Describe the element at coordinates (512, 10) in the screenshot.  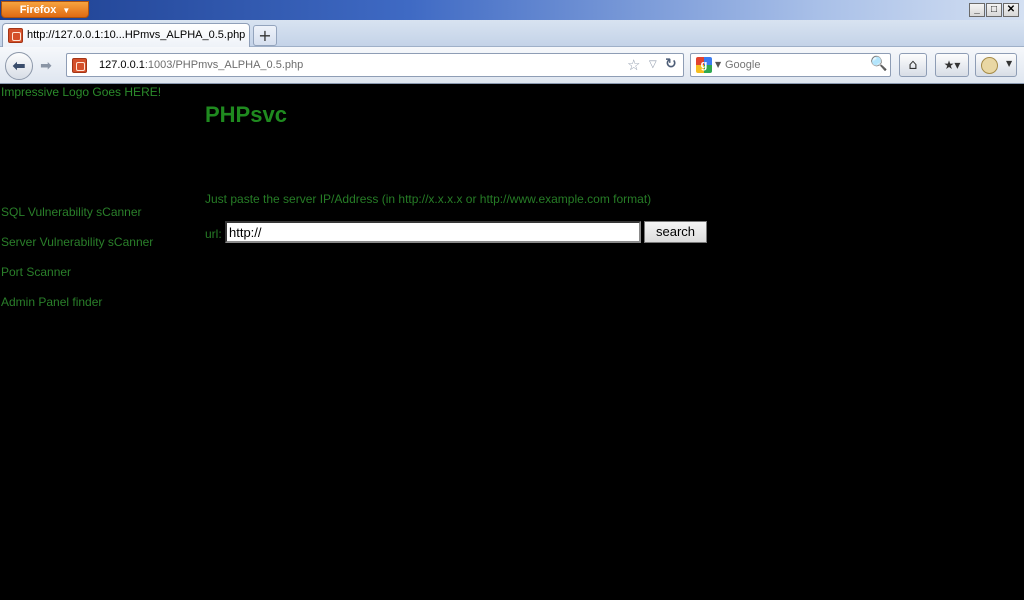
I see `window-titlebar: Firefox ▼ _ □ ✕` at that location.